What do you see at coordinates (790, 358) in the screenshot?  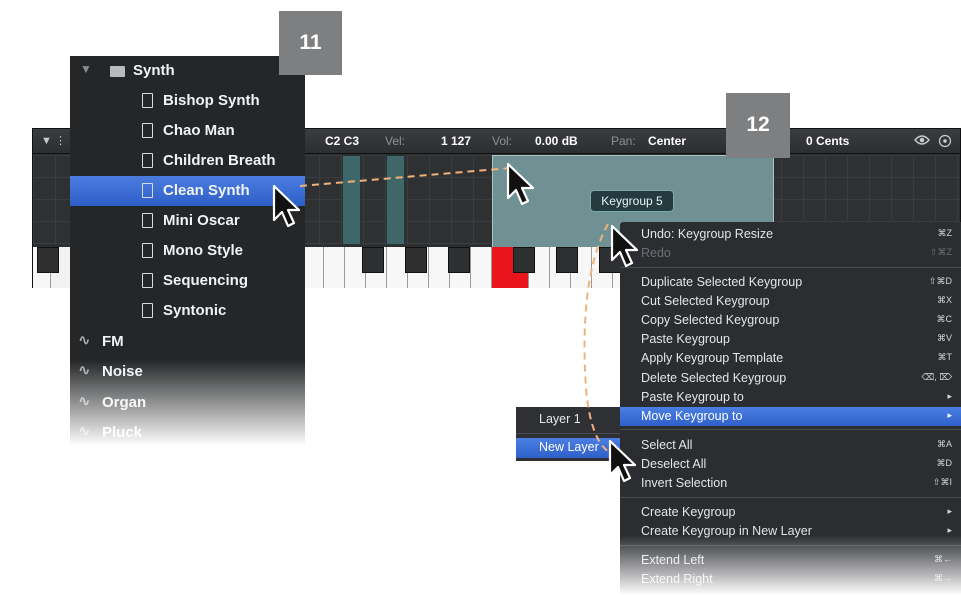 I see `menu-item-apply-template: Apply Keygroup Template ⌘T` at bounding box center [790, 358].